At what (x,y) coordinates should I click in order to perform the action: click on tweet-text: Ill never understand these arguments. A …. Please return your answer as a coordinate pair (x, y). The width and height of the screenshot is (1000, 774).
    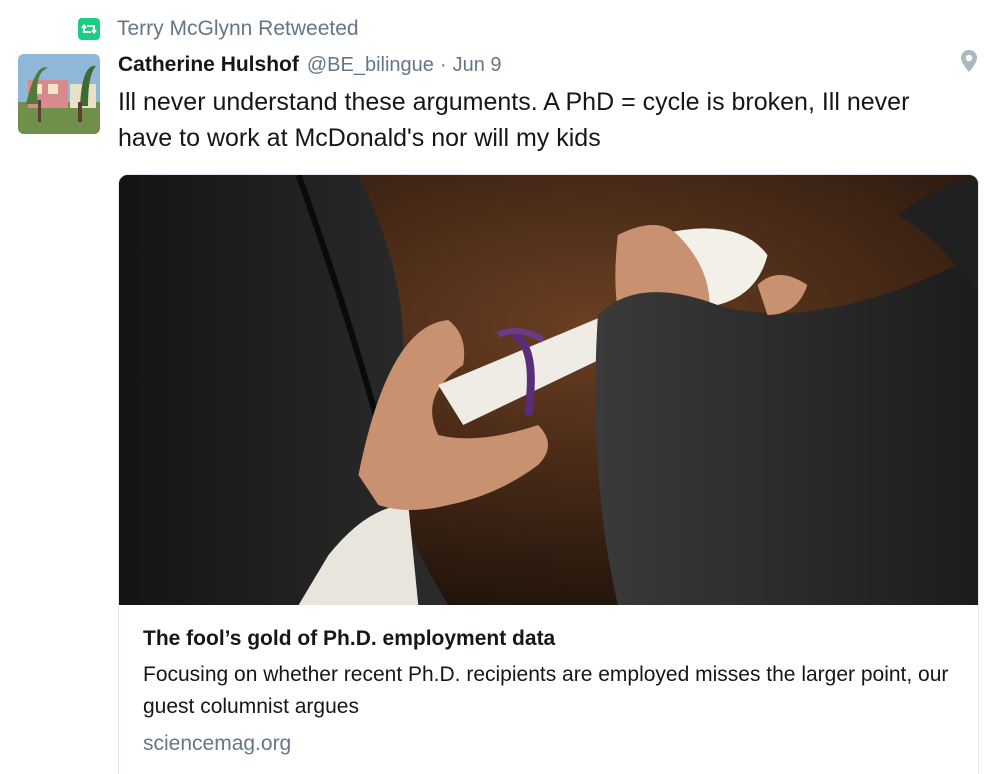
    Looking at the image, I should click on (514, 120).